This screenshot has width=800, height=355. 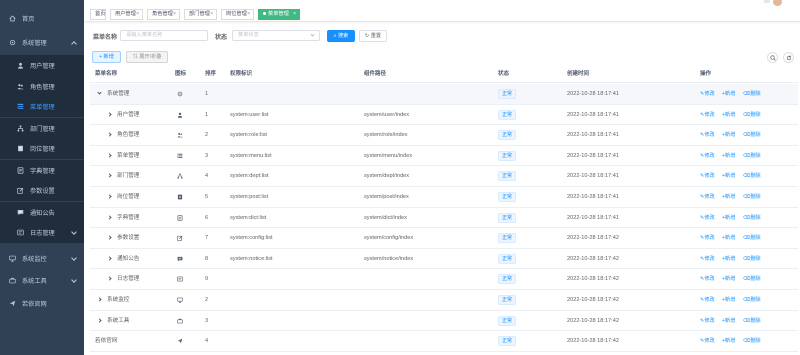 What do you see at coordinates (42, 65) in the screenshot?
I see `sidebar-item-user: 用户管理` at bounding box center [42, 65].